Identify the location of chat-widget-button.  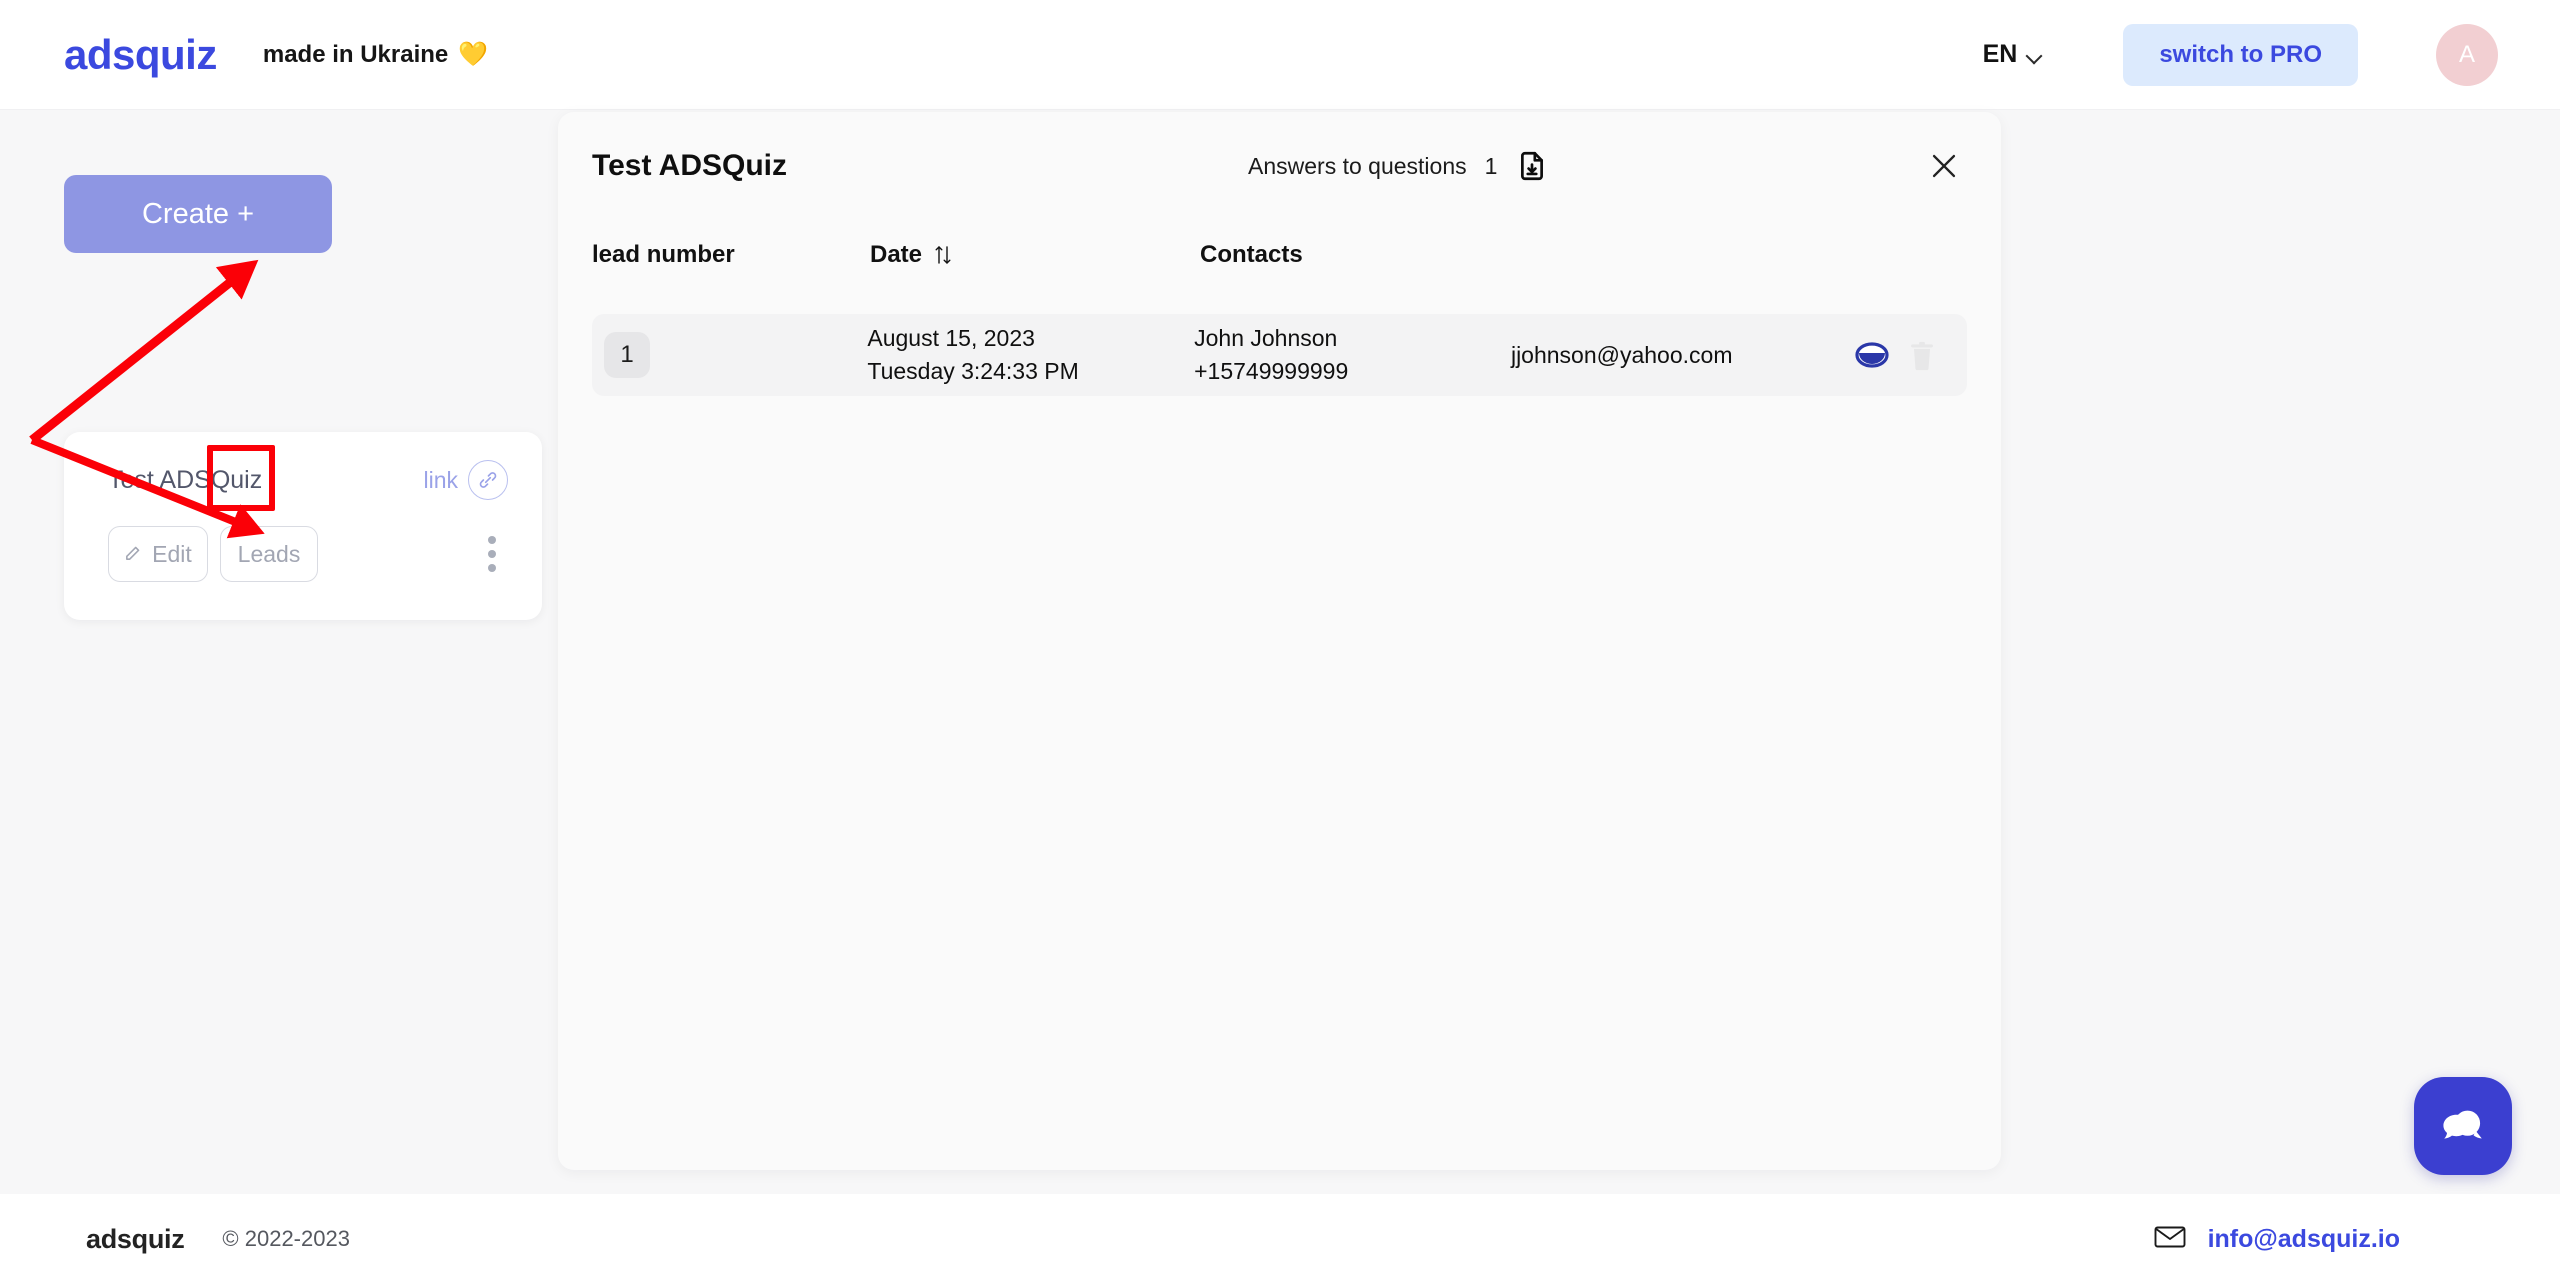
(2463, 1126).